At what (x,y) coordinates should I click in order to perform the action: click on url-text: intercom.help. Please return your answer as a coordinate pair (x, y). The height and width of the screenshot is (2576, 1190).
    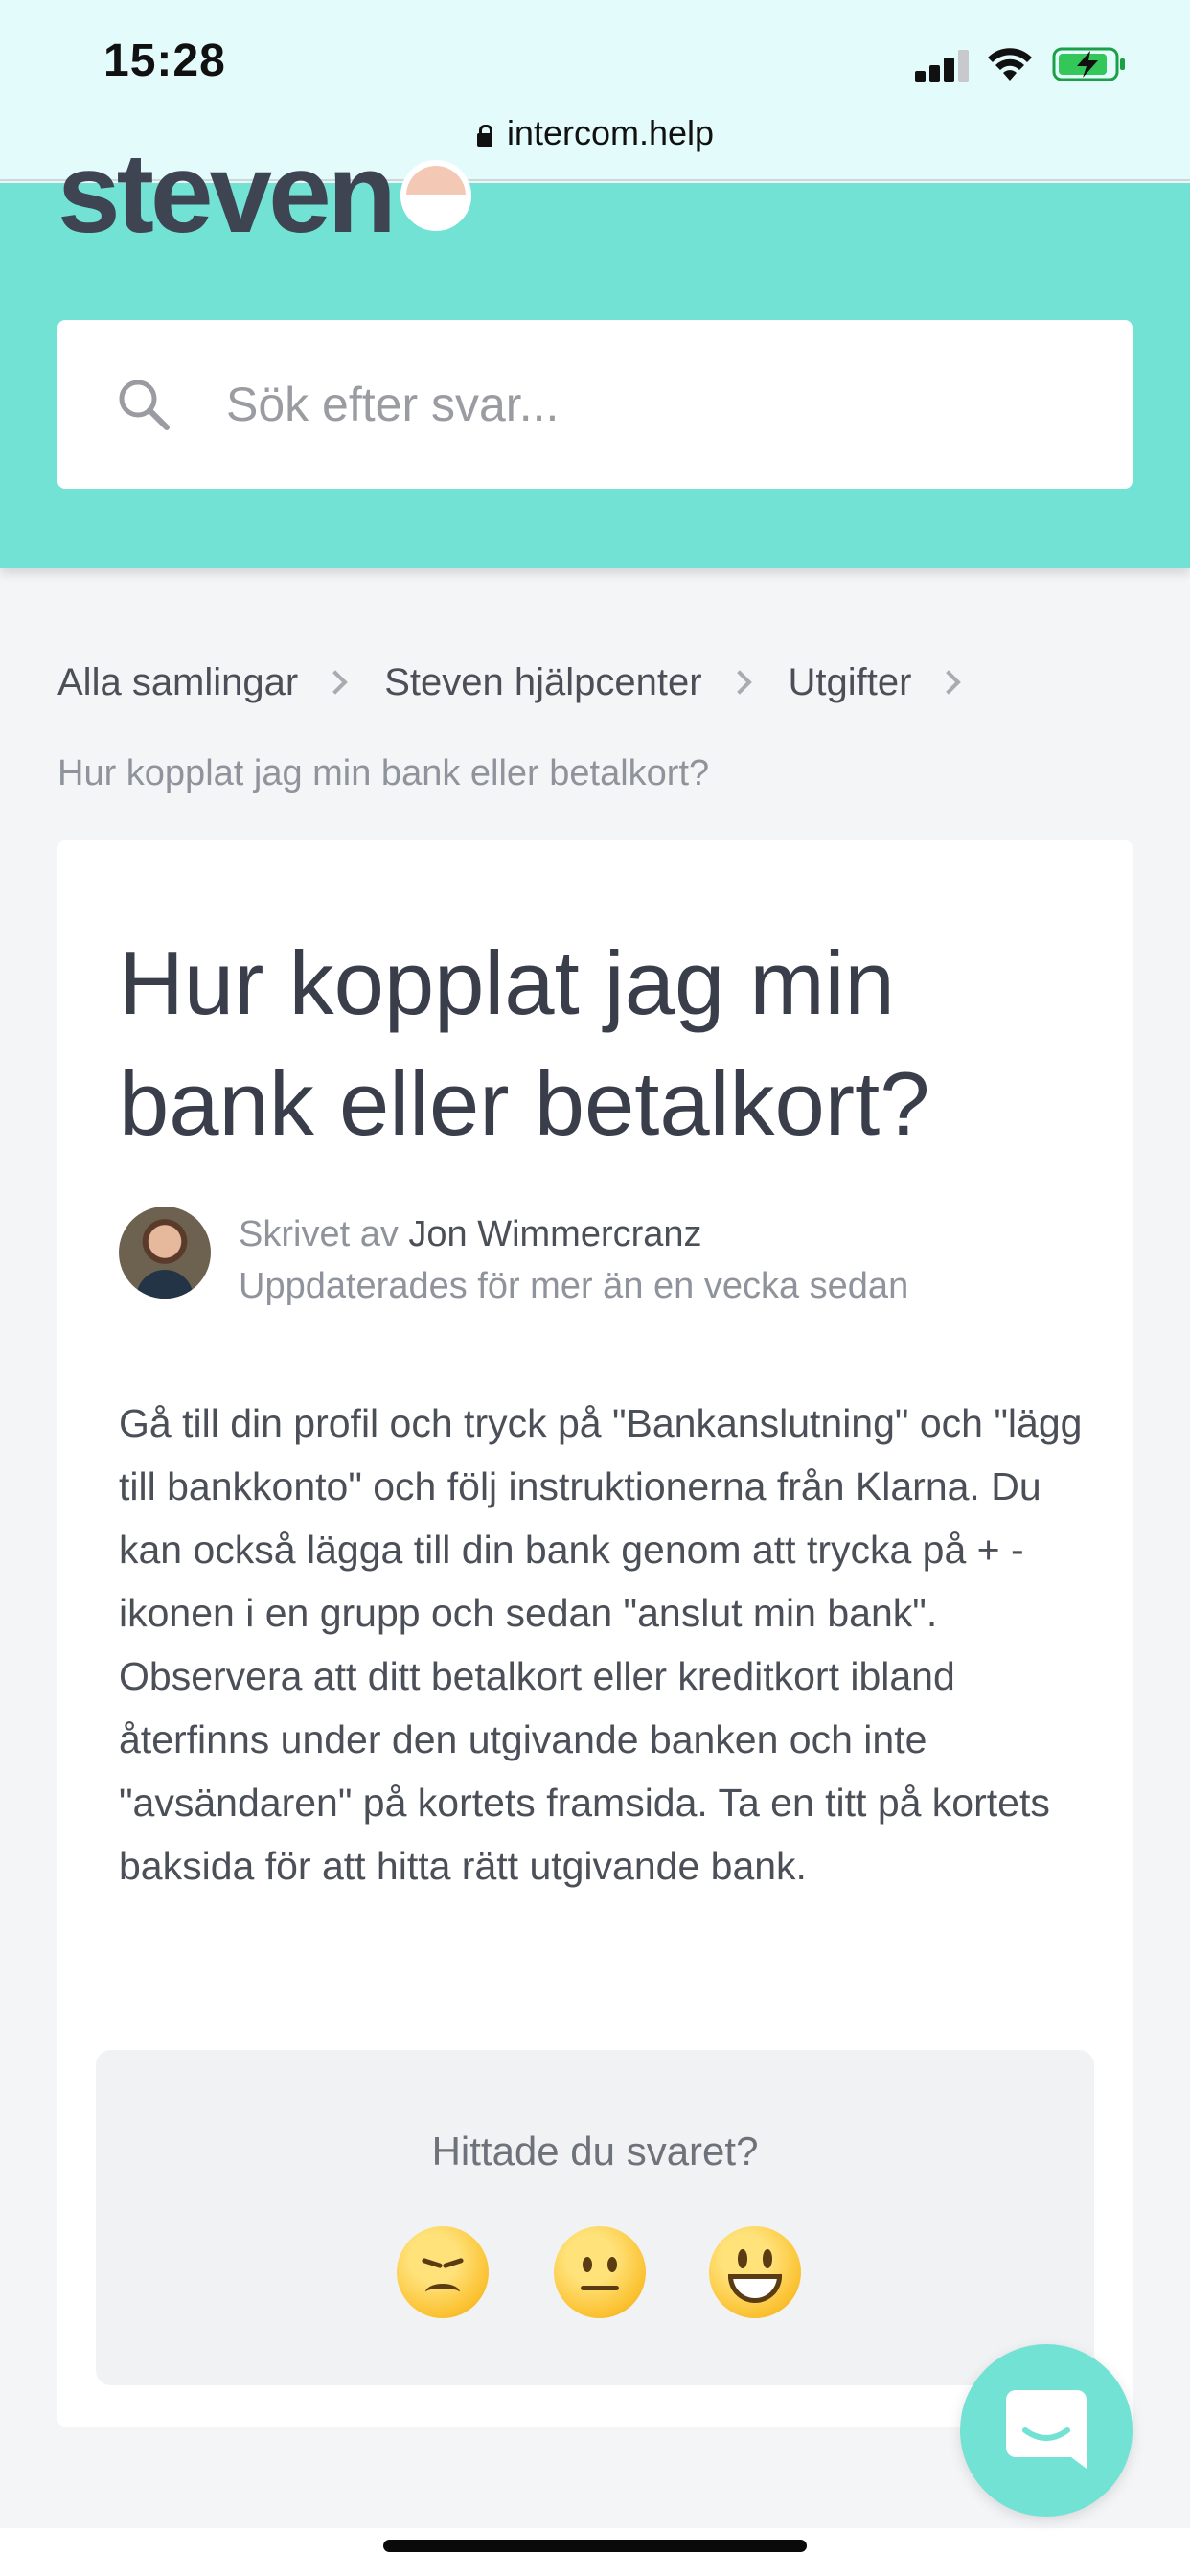
    Looking at the image, I should click on (610, 132).